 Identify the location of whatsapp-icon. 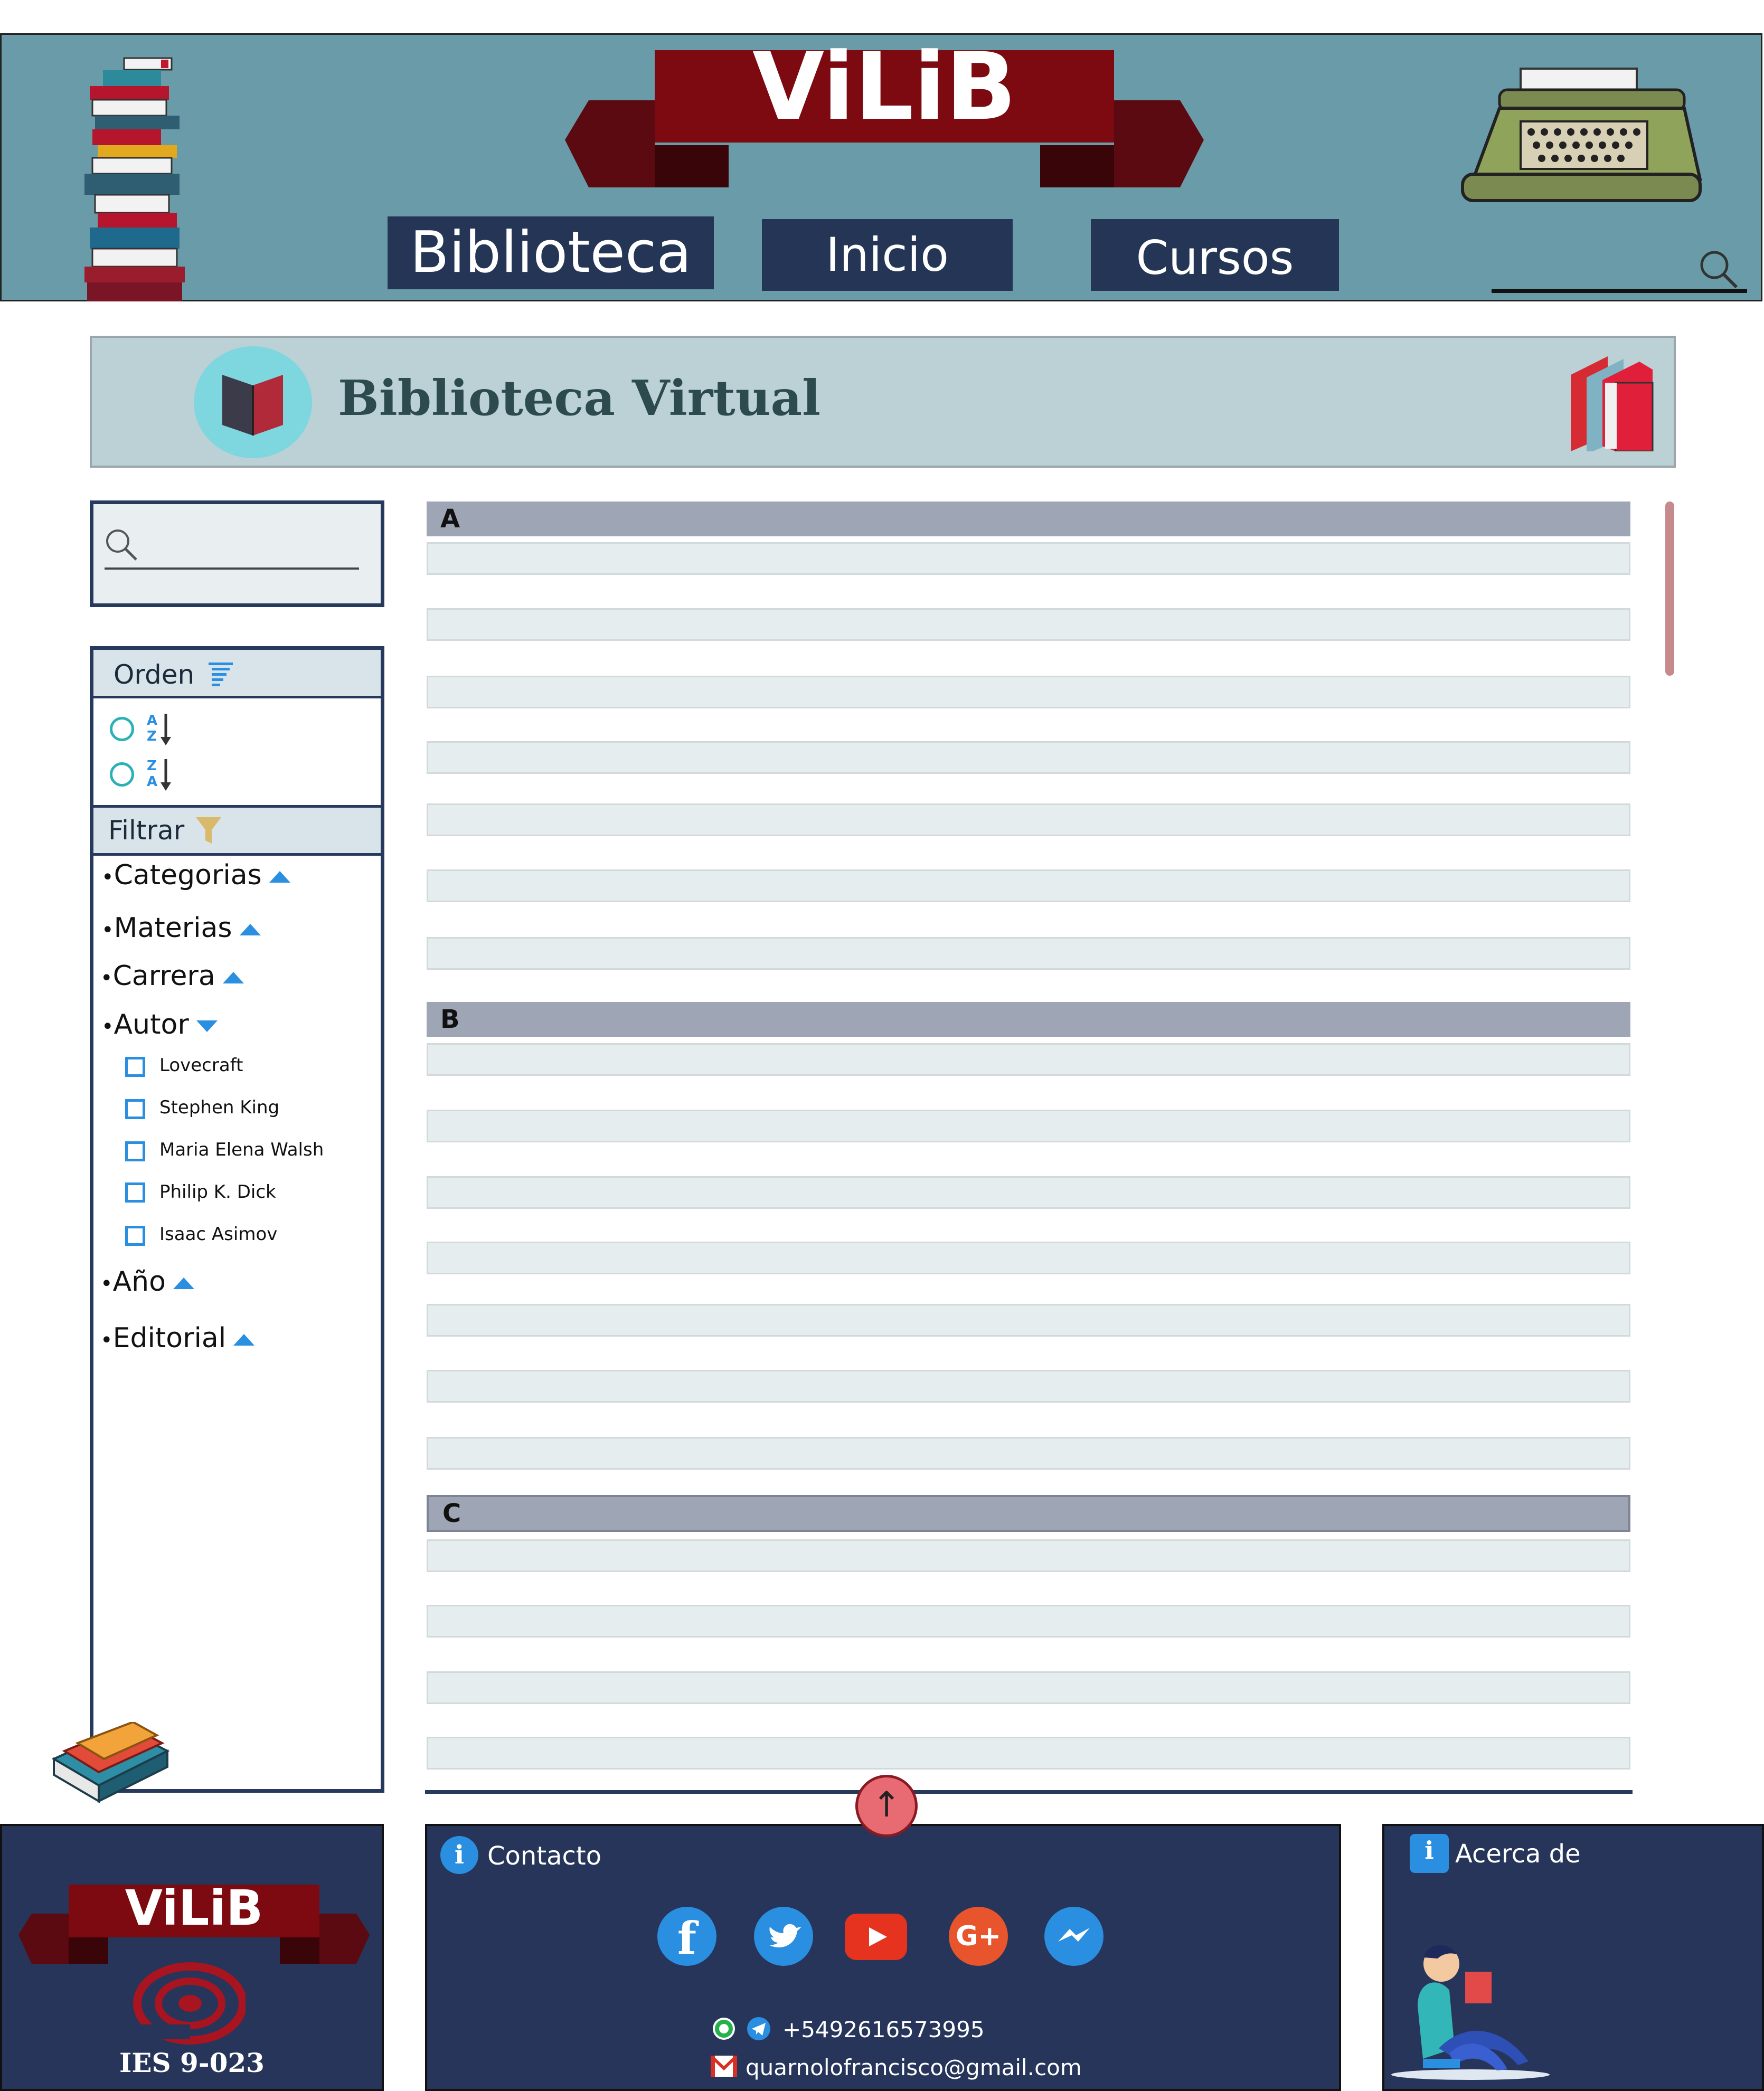
(724, 2029).